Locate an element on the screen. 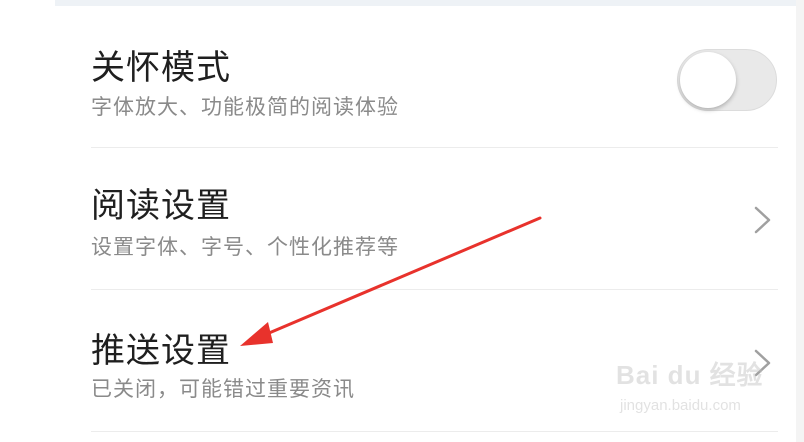  chevron-right-icon is located at coordinates (762, 220).